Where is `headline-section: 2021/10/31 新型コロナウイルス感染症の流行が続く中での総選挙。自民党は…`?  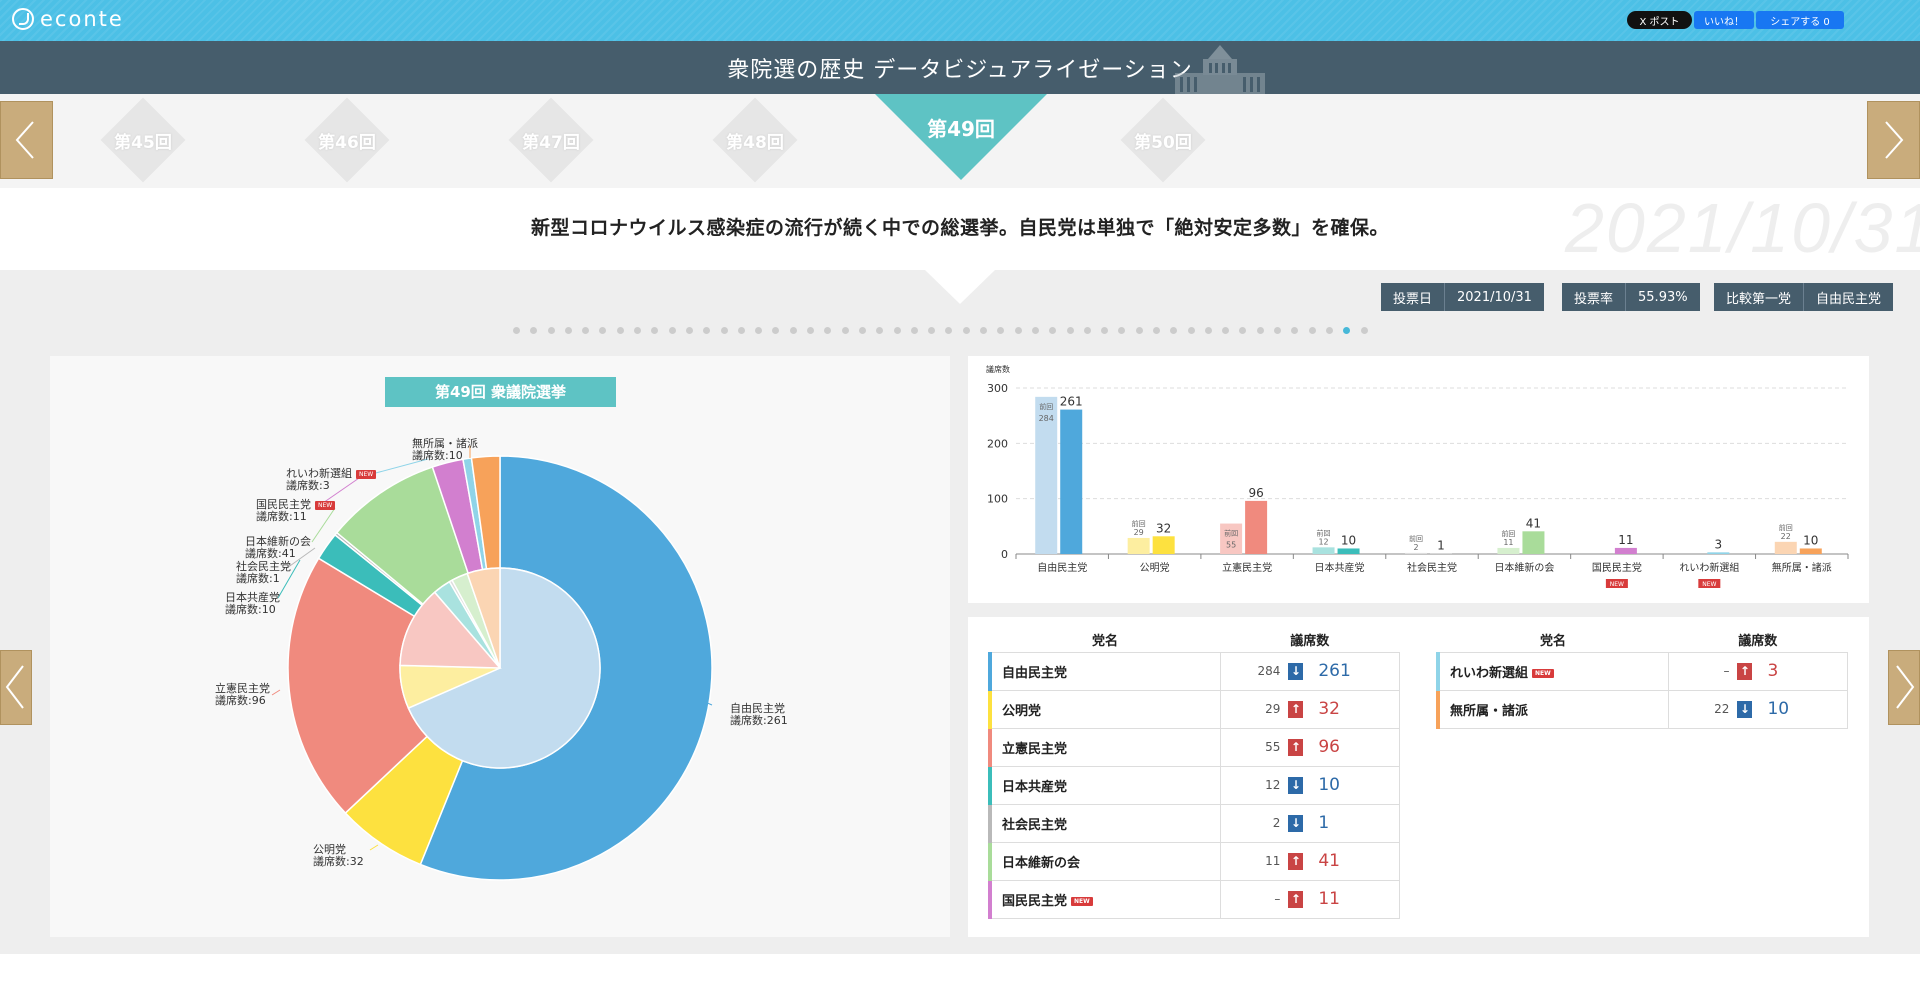 headline-section: 2021/10/31 新型コロナウイルス感染症の流行が続く中での総選挙。自民党は… is located at coordinates (960, 229).